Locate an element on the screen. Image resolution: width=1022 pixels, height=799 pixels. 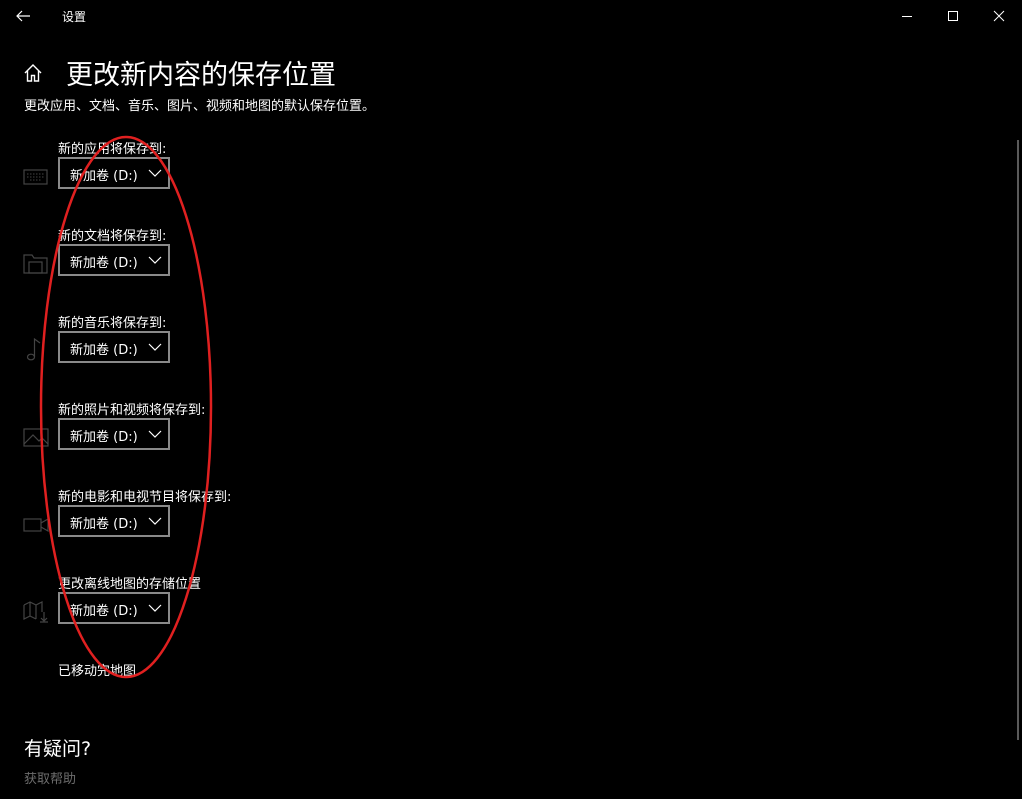
maps-moved-status: 已移动完地图 is located at coordinates (97, 671).